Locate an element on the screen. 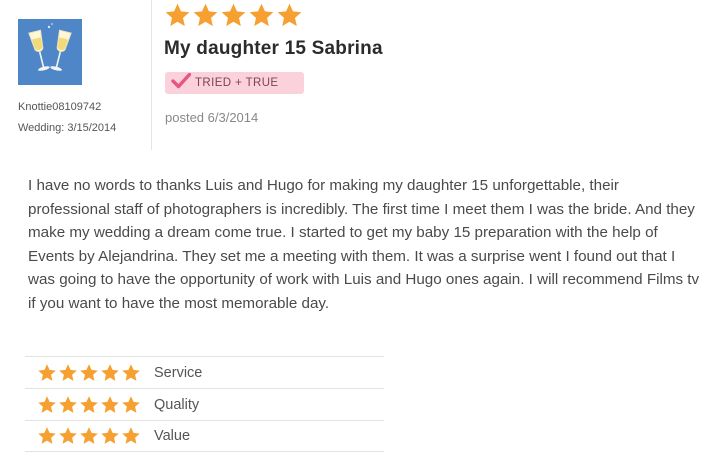  overall-rating-stars is located at coordinates (234, 15).